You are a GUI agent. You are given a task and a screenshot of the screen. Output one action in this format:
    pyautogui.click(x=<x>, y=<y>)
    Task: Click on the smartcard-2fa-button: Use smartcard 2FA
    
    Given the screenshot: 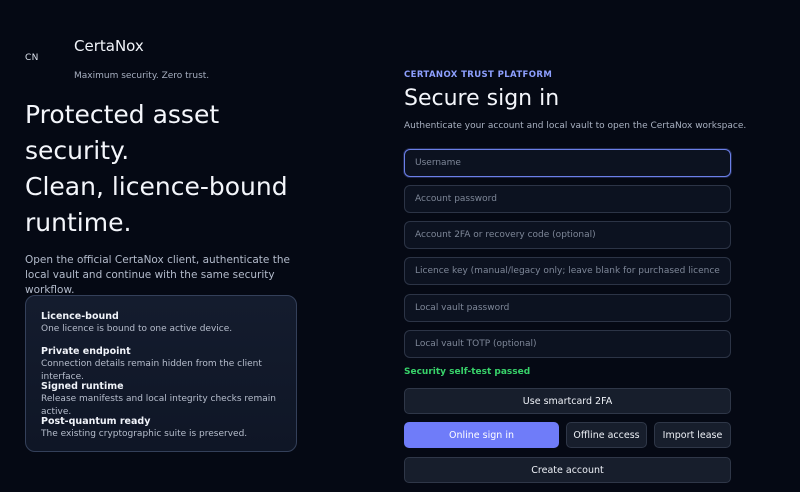 What is the action you would take?
    pyautogui.click(x=567, y=401)
    